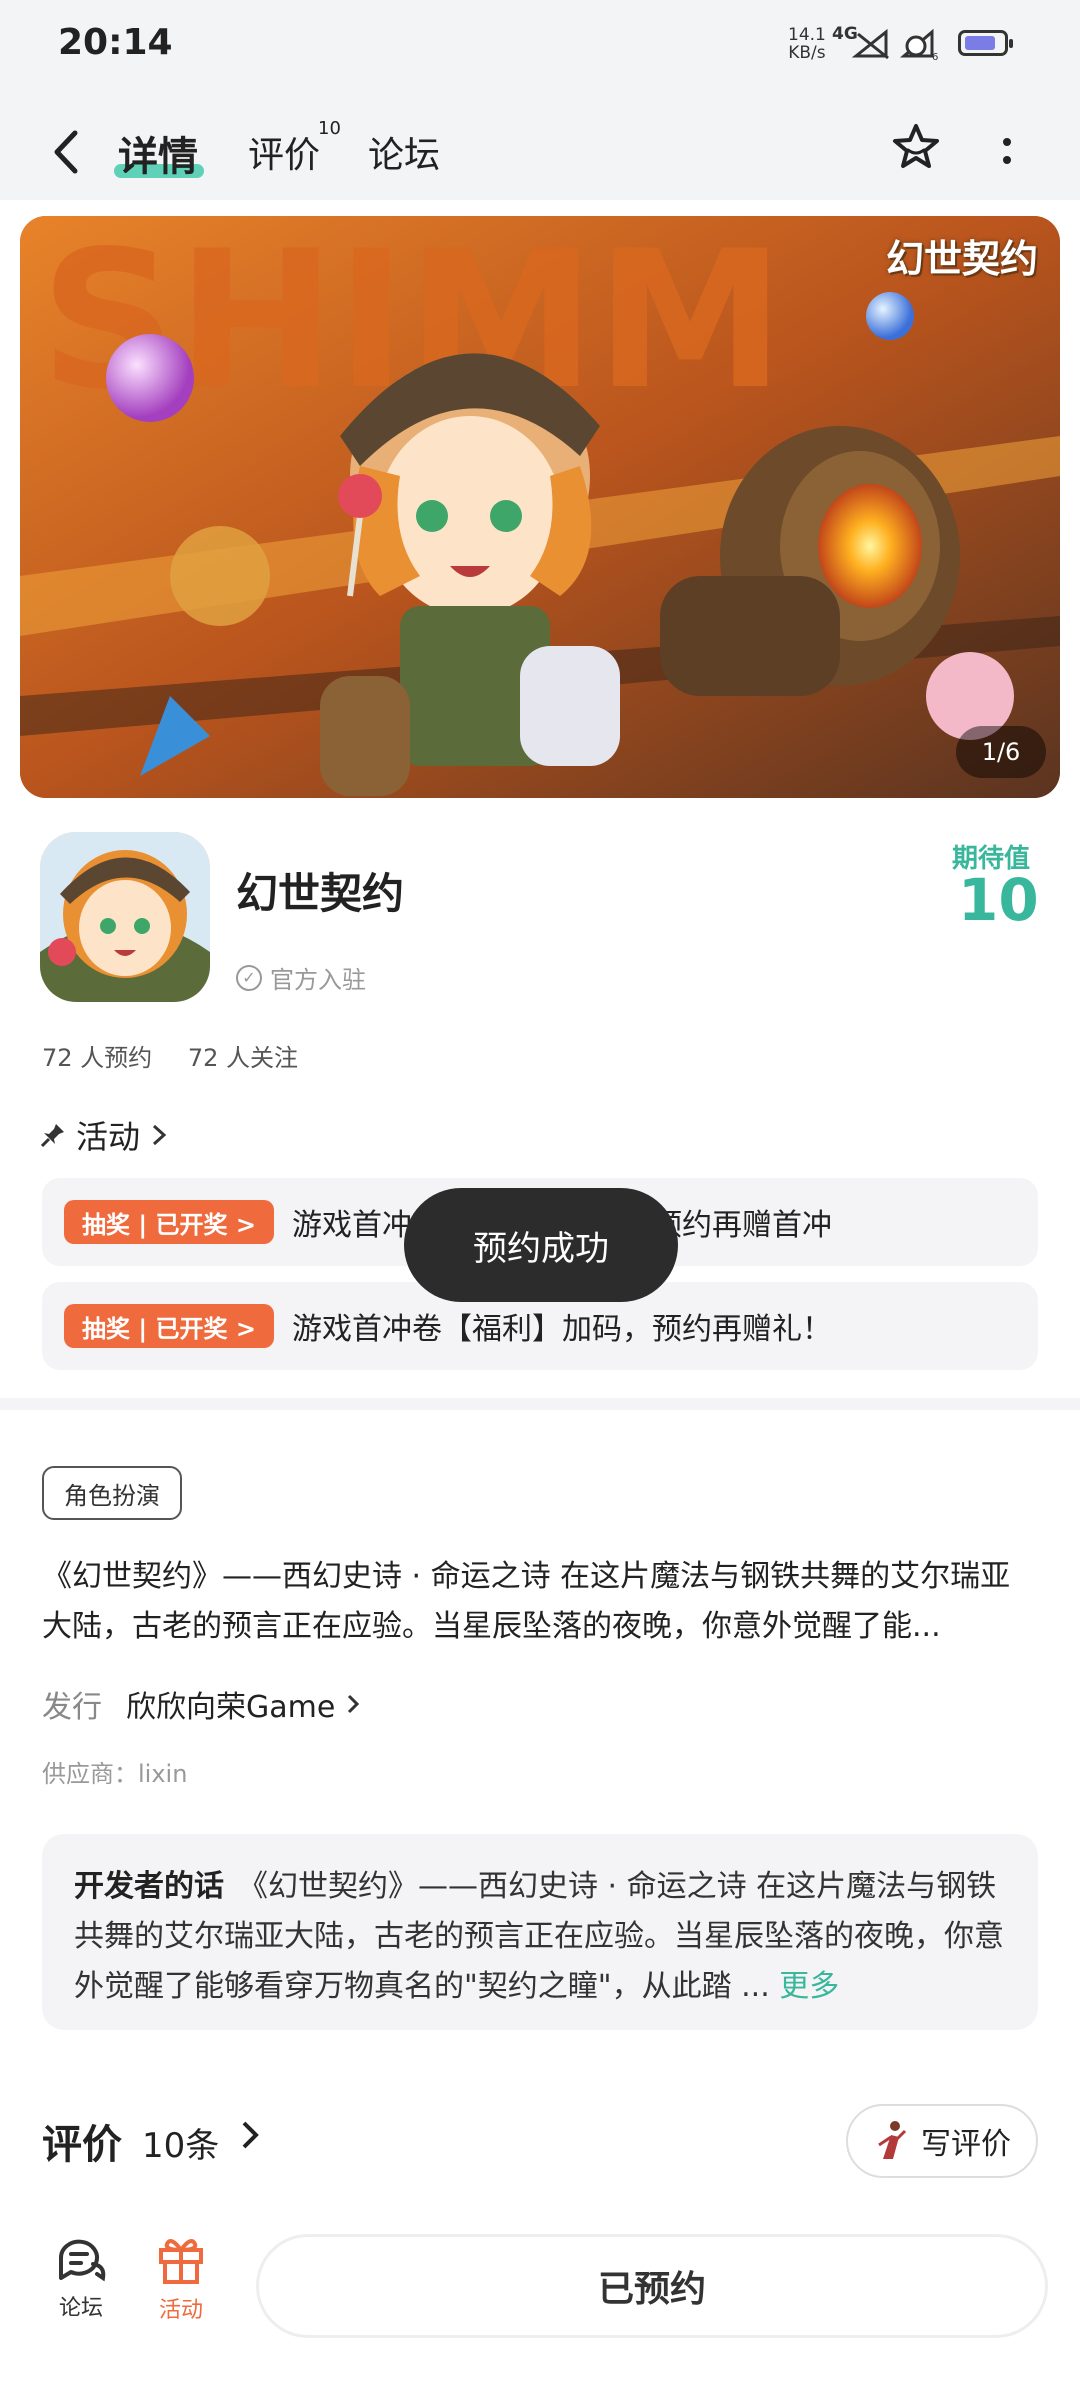 This screenshot has width=1080, height=2400. Describe the element at coordinates (998, 900) in the screenshot. I see `expectation-value: 10` at that location.